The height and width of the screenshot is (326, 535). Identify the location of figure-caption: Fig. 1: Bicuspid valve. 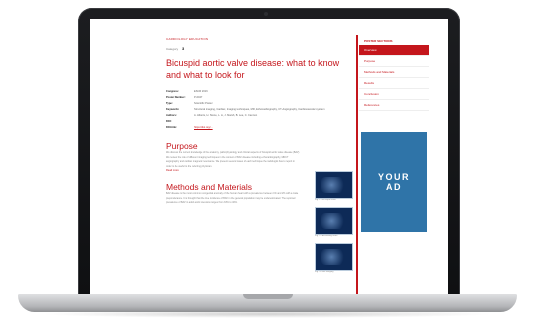
(325, 200).